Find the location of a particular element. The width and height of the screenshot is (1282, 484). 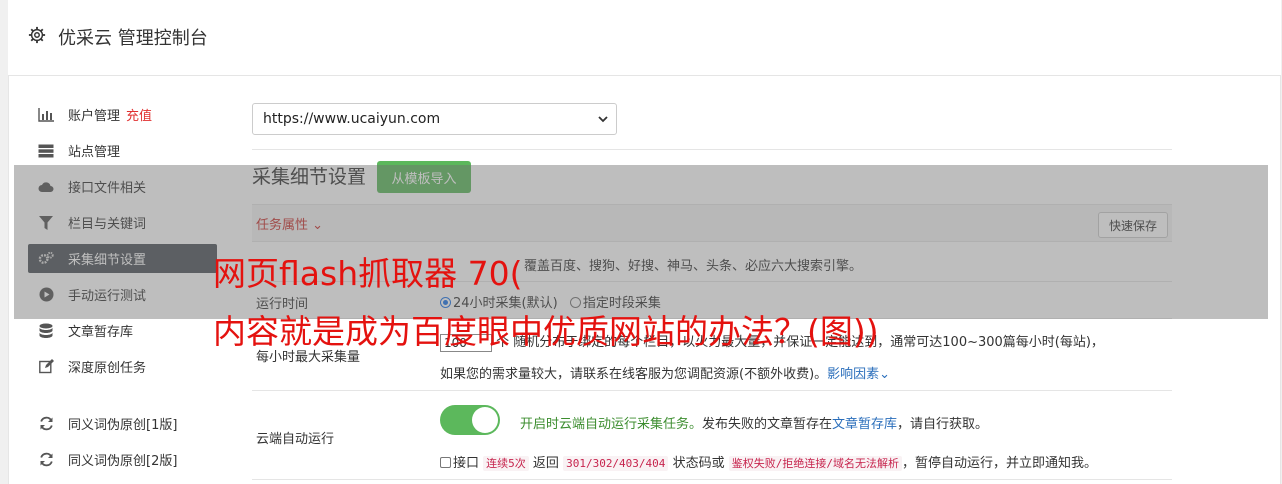

divider is located at coordinates (712, 149).